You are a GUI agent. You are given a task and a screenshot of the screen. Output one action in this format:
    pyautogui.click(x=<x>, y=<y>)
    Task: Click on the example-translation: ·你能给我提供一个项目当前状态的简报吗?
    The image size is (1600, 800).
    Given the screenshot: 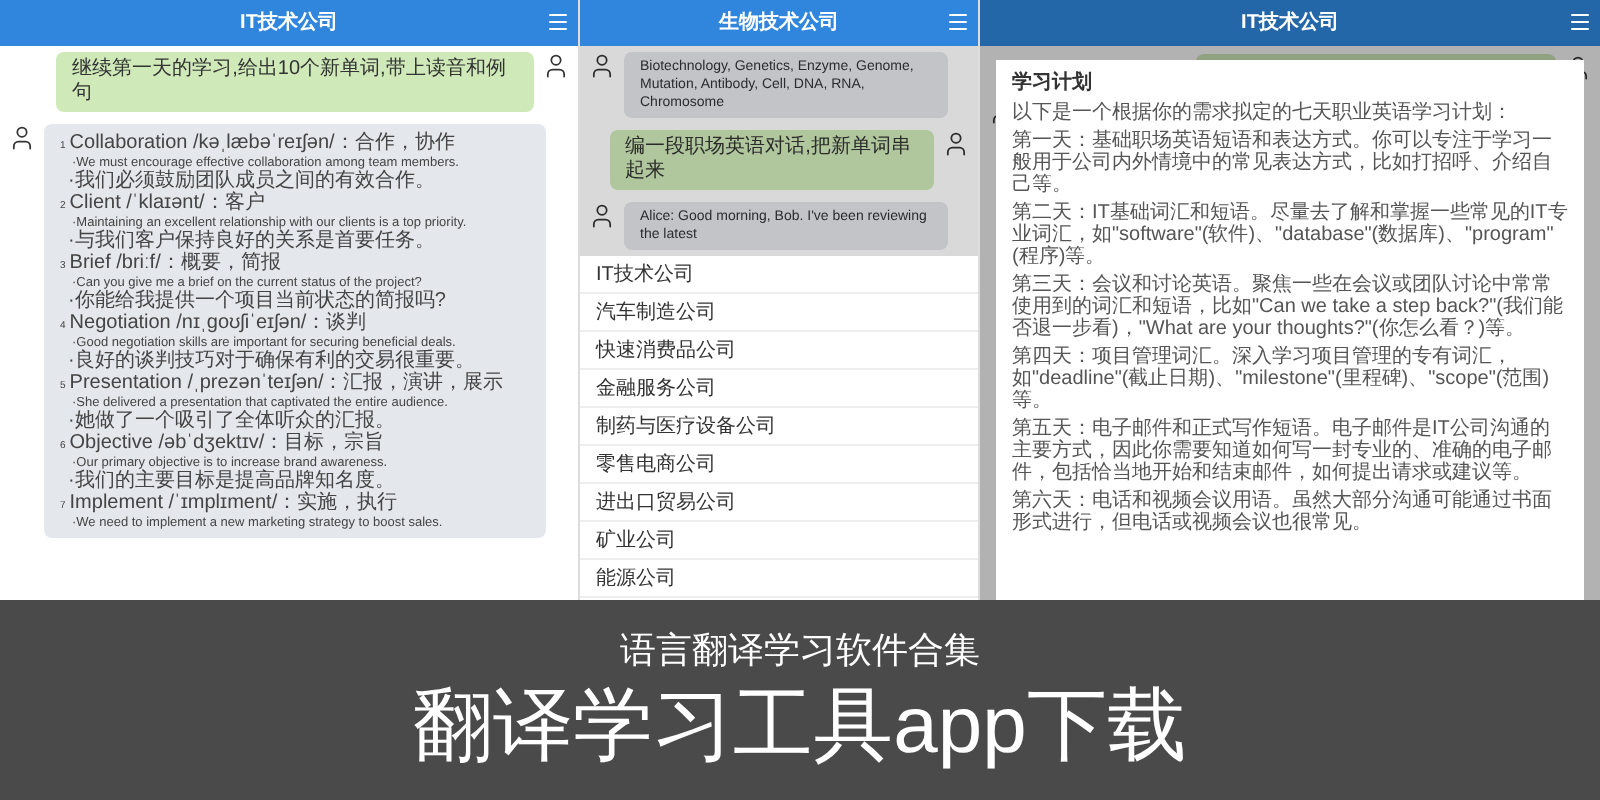 What is the action you would take?
    pyautogui.click(x=257, y=301)
    